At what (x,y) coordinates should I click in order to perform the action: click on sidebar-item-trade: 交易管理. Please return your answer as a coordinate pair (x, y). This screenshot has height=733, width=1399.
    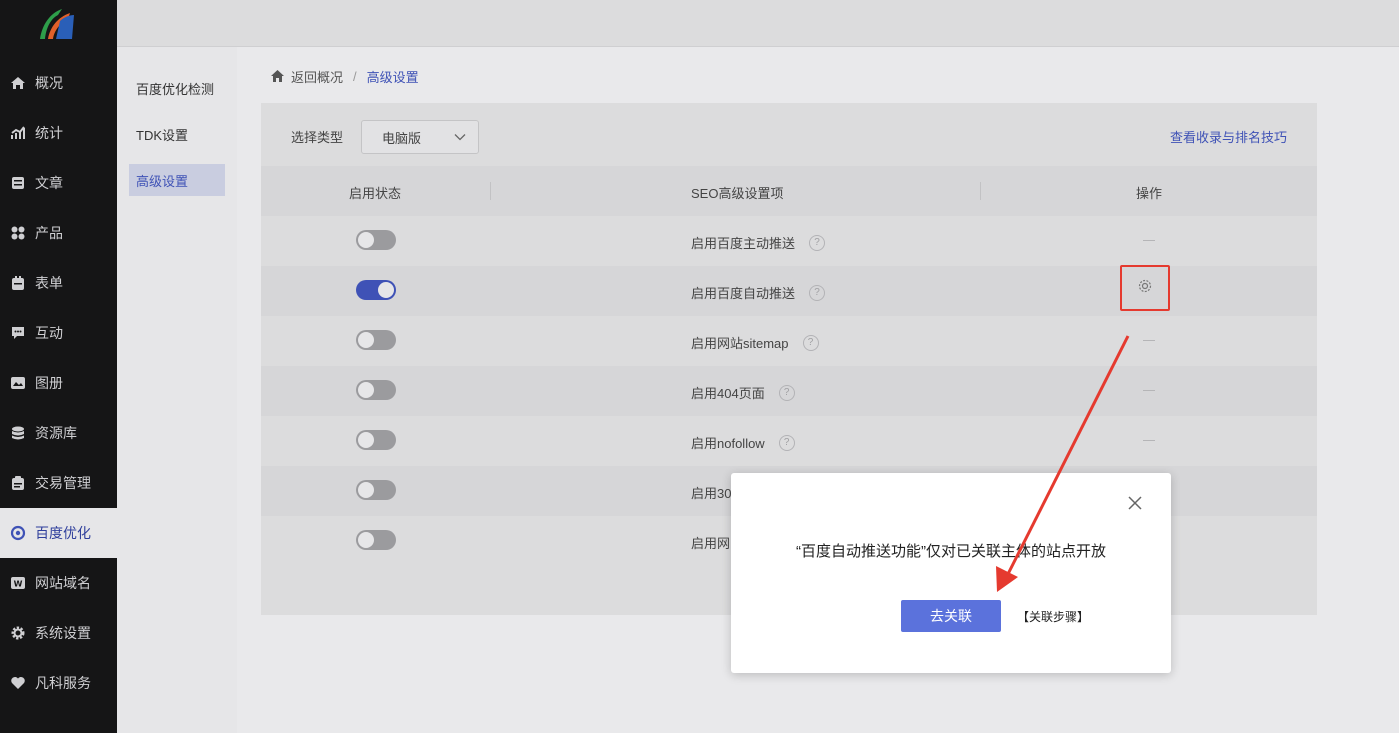
    Looking at the image, I should click on (58, 483).